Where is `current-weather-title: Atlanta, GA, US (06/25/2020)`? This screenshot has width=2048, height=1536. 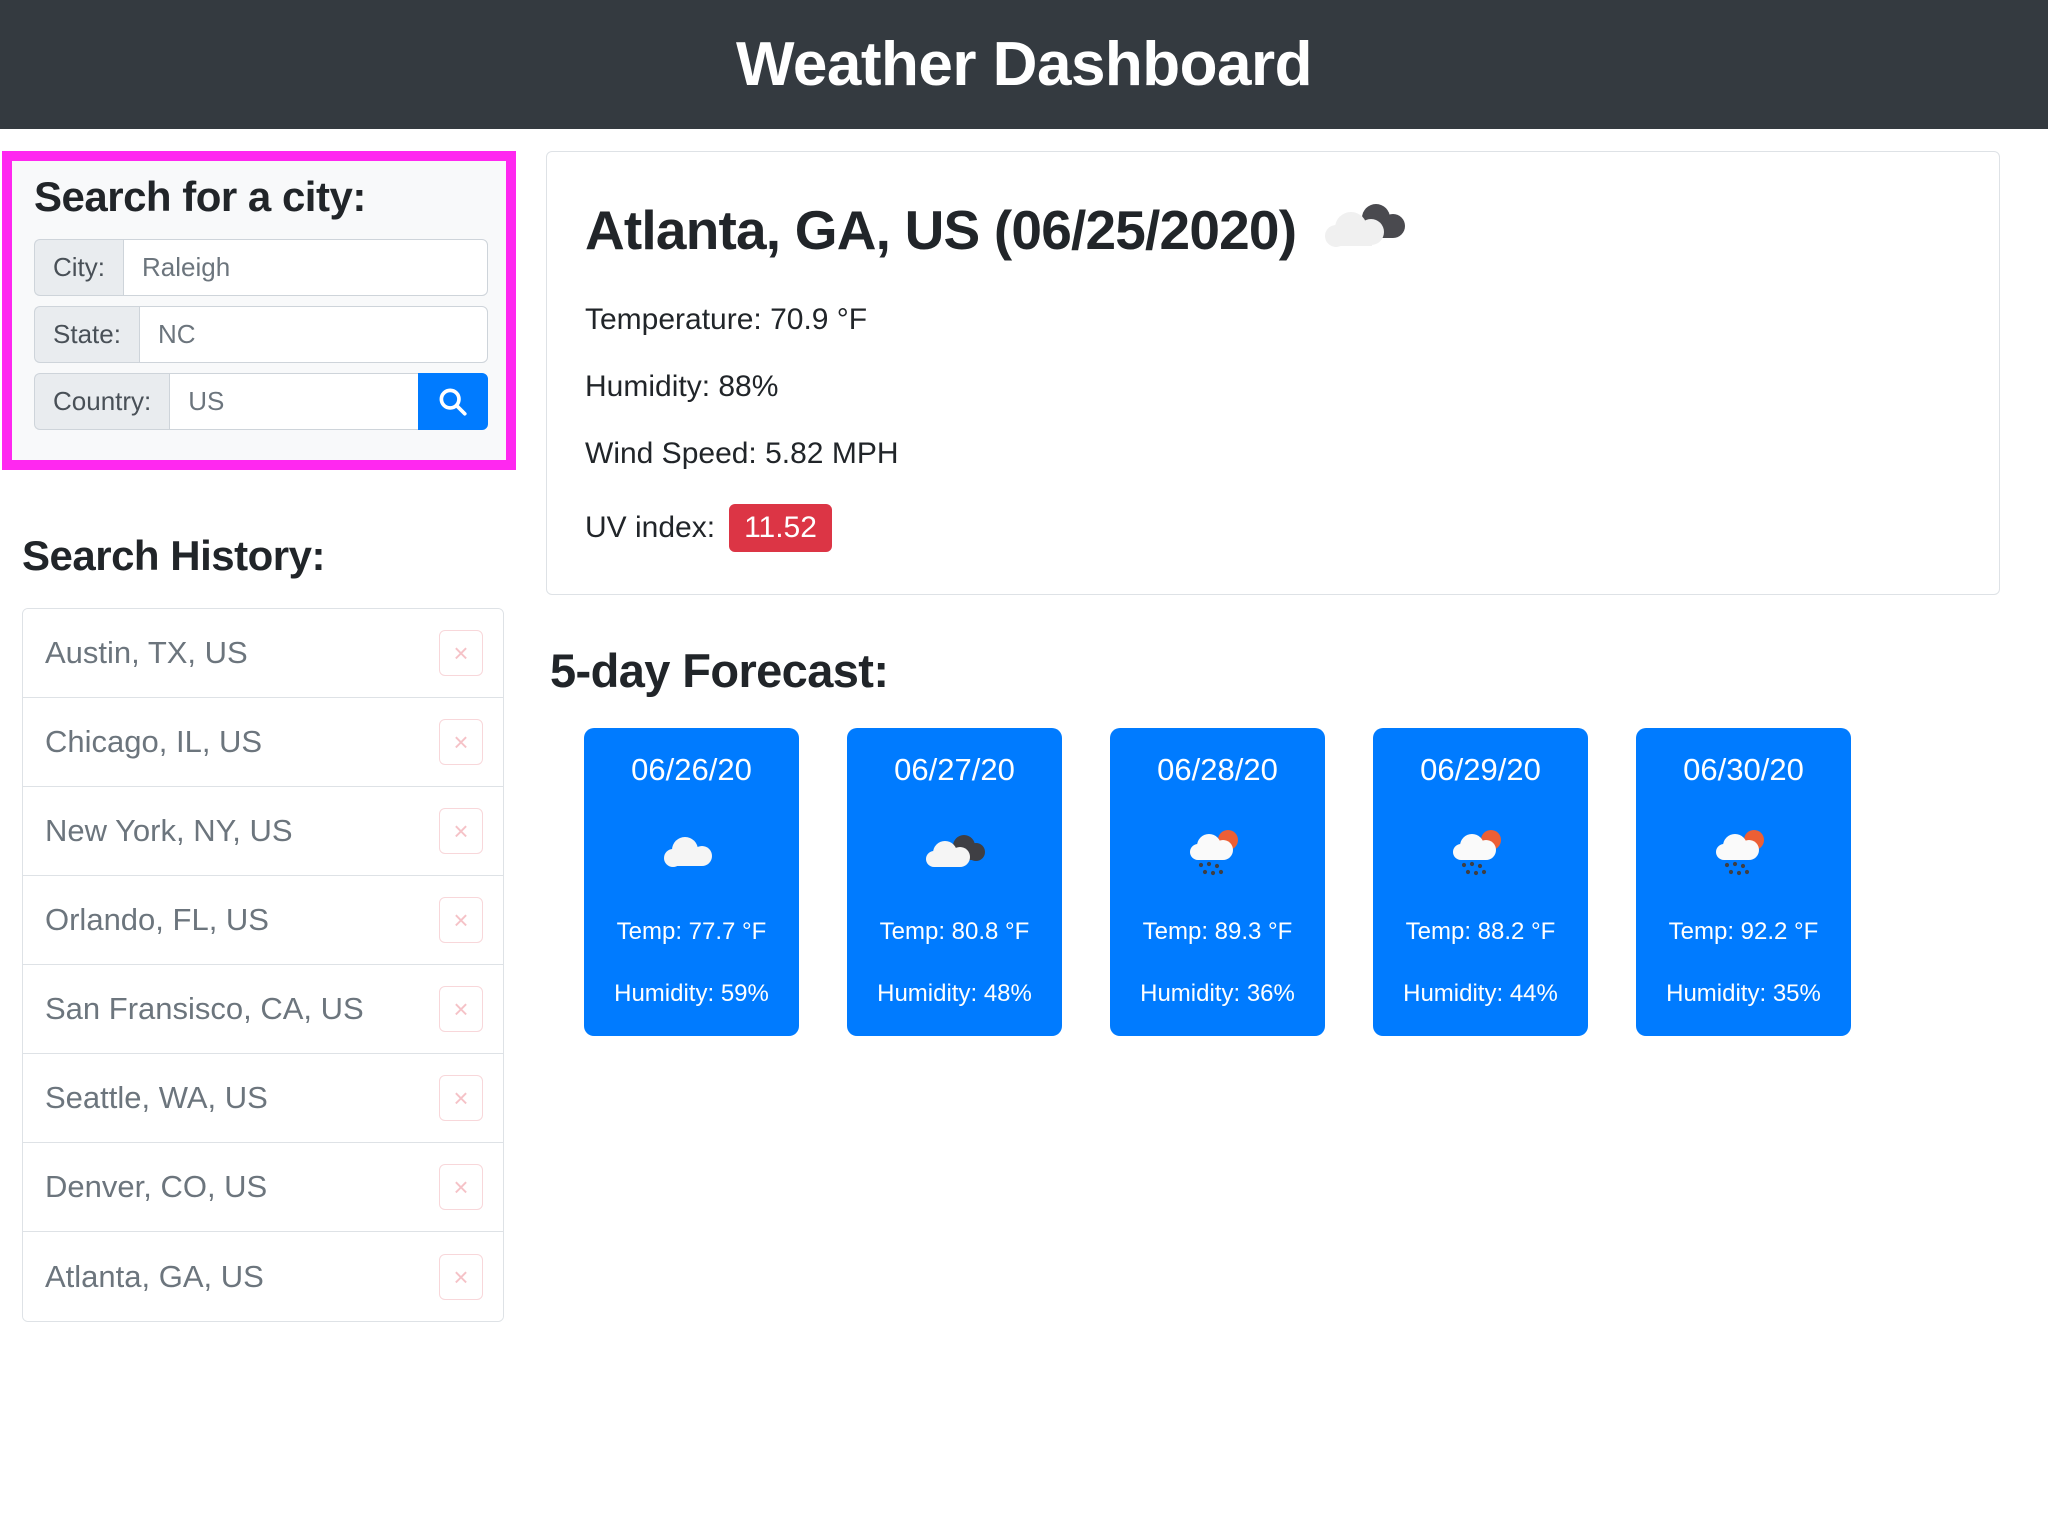
current-weather-title: Atlanta, GA, US (06/25/2020) is located at coordinates (941, 230).